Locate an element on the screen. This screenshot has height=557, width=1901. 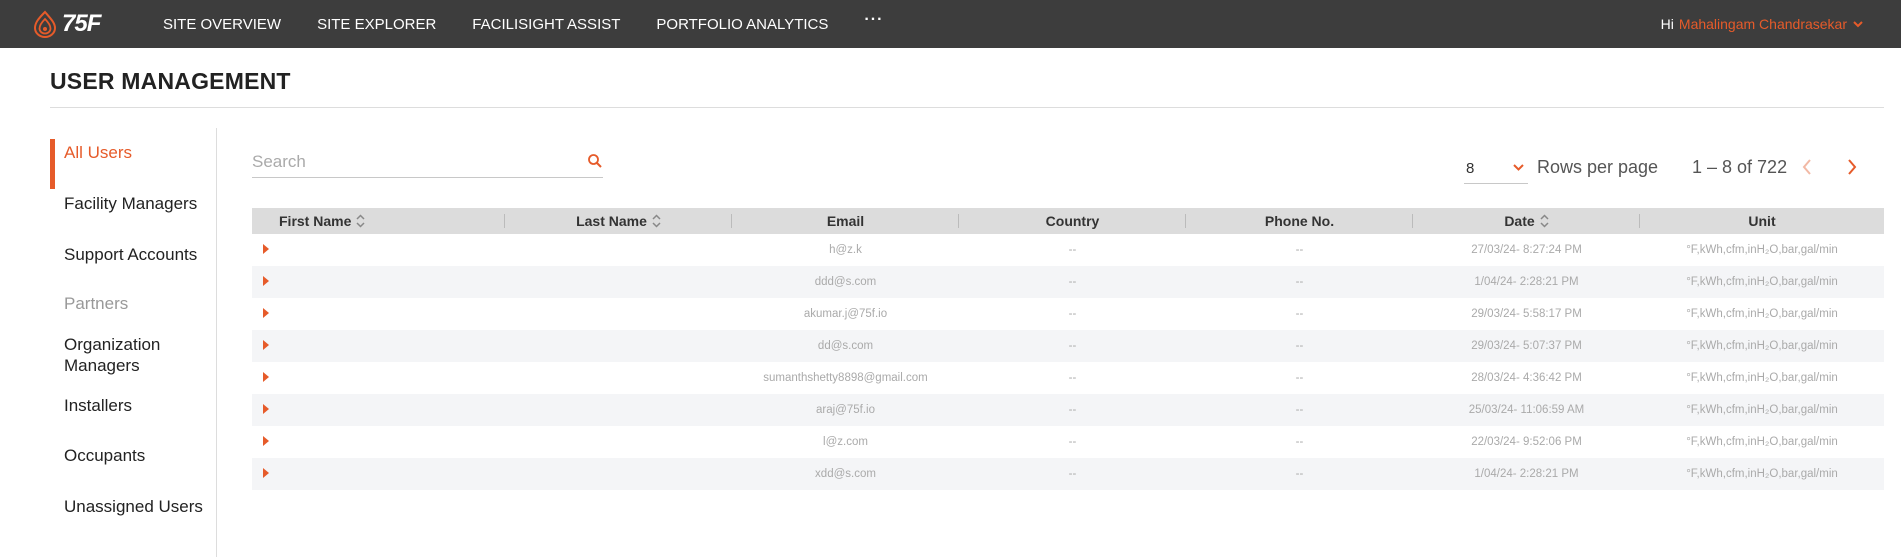
nav-site-overview: SITE OVERVIEW is located at coordinates (222, 24).